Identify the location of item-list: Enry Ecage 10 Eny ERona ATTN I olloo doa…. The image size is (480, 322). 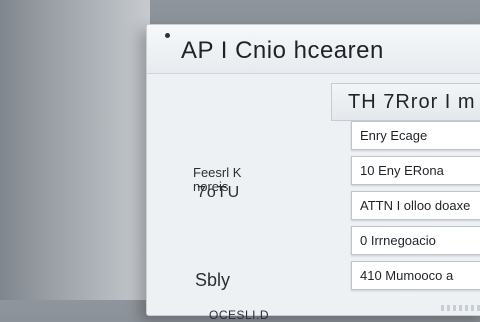
(415, 208).